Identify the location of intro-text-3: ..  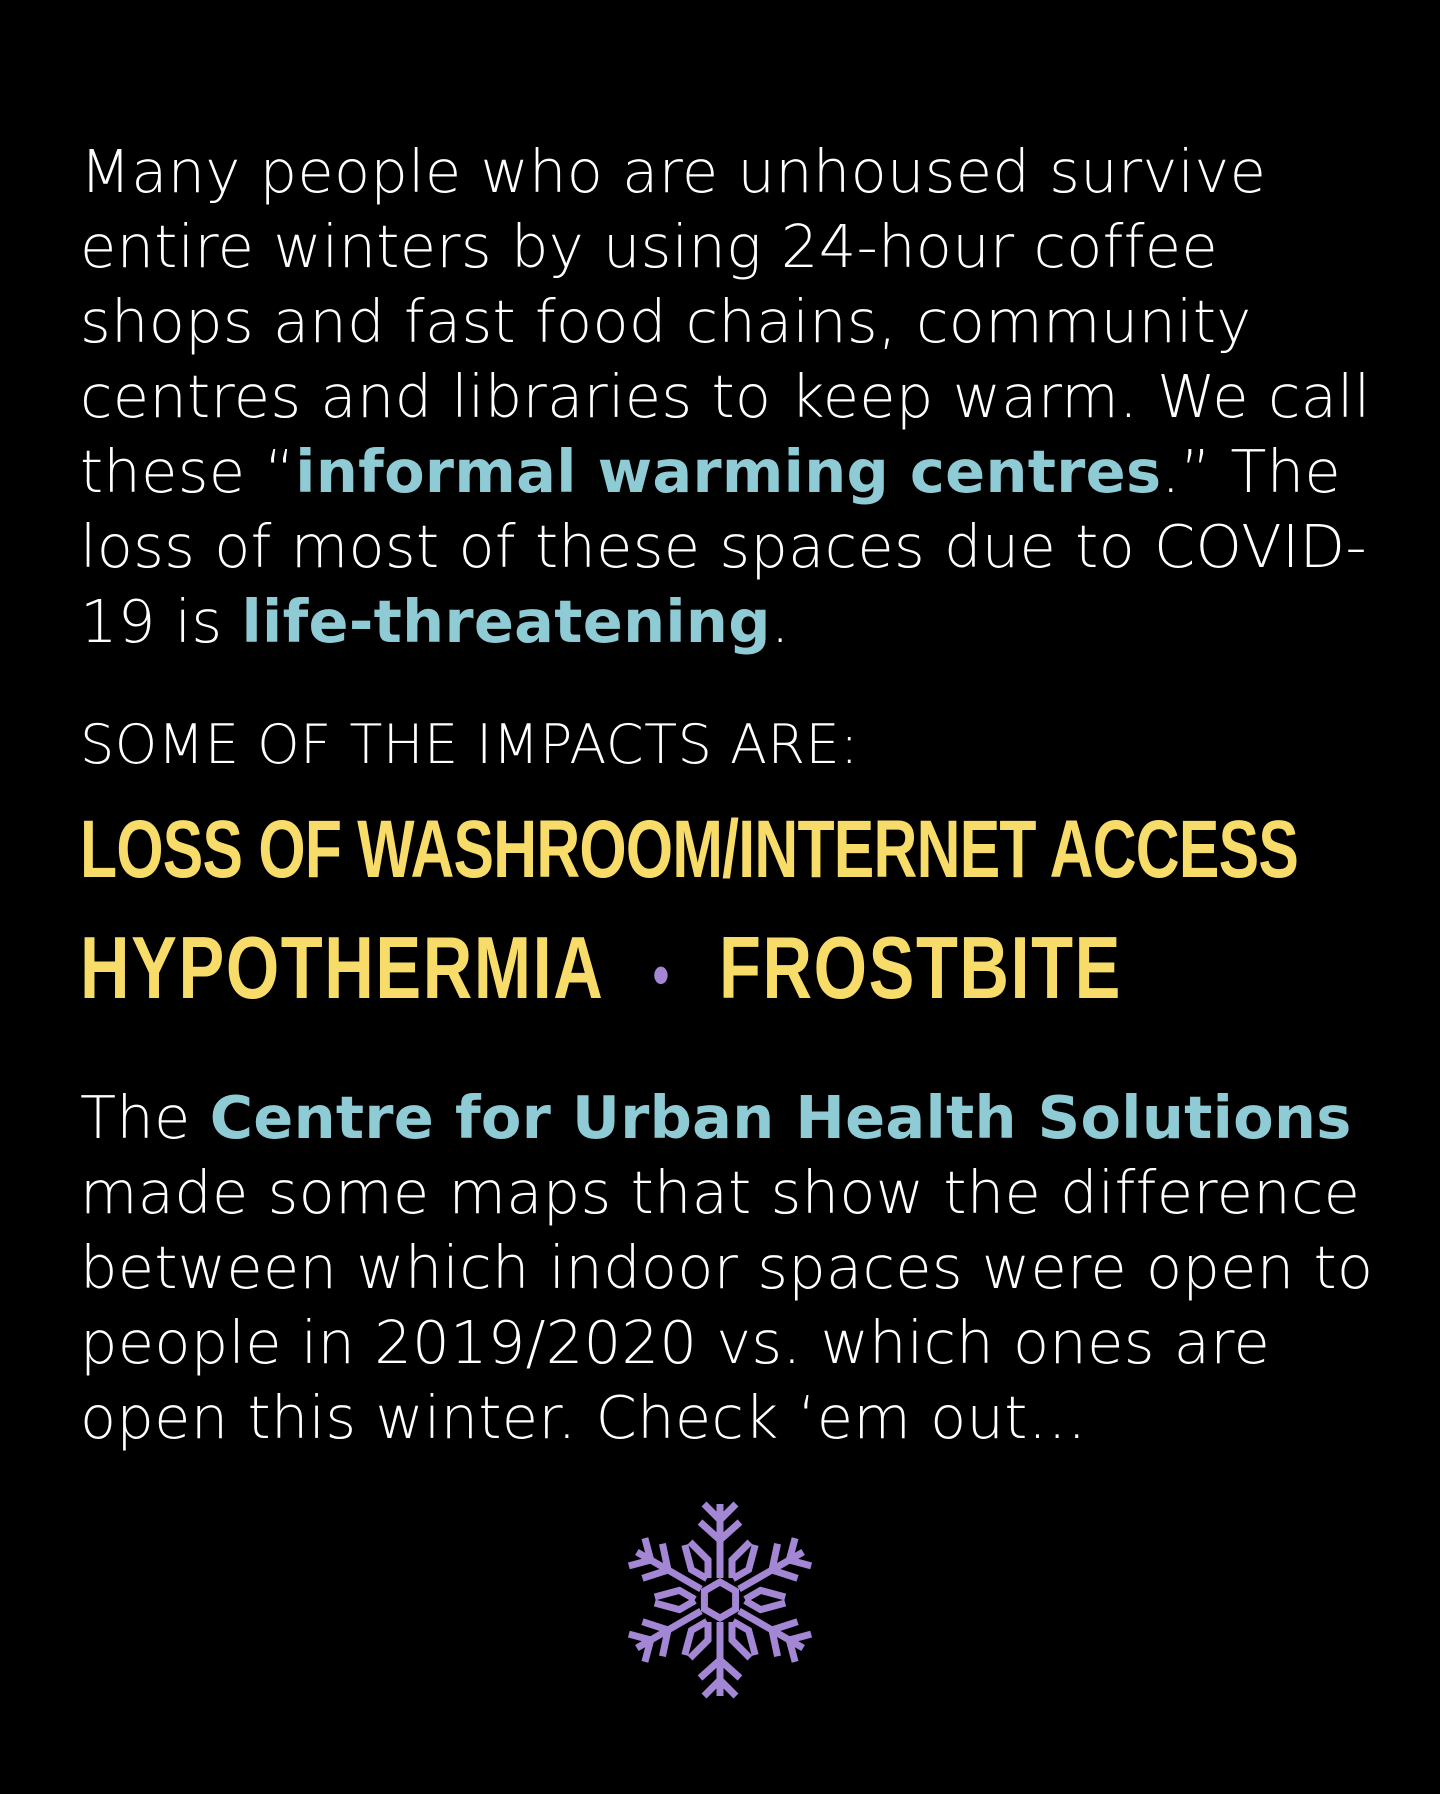
(780, 621).